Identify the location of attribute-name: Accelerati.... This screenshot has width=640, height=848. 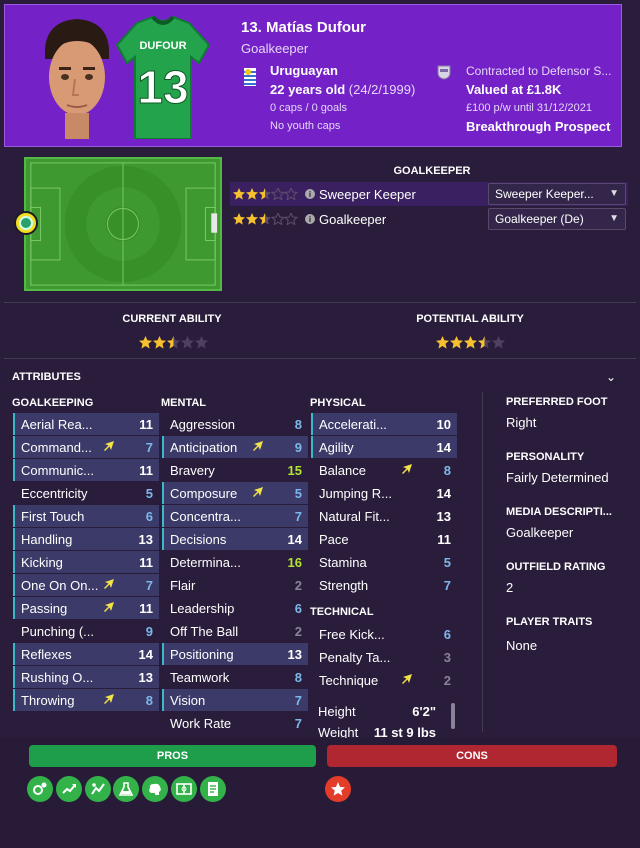
(353, 424).